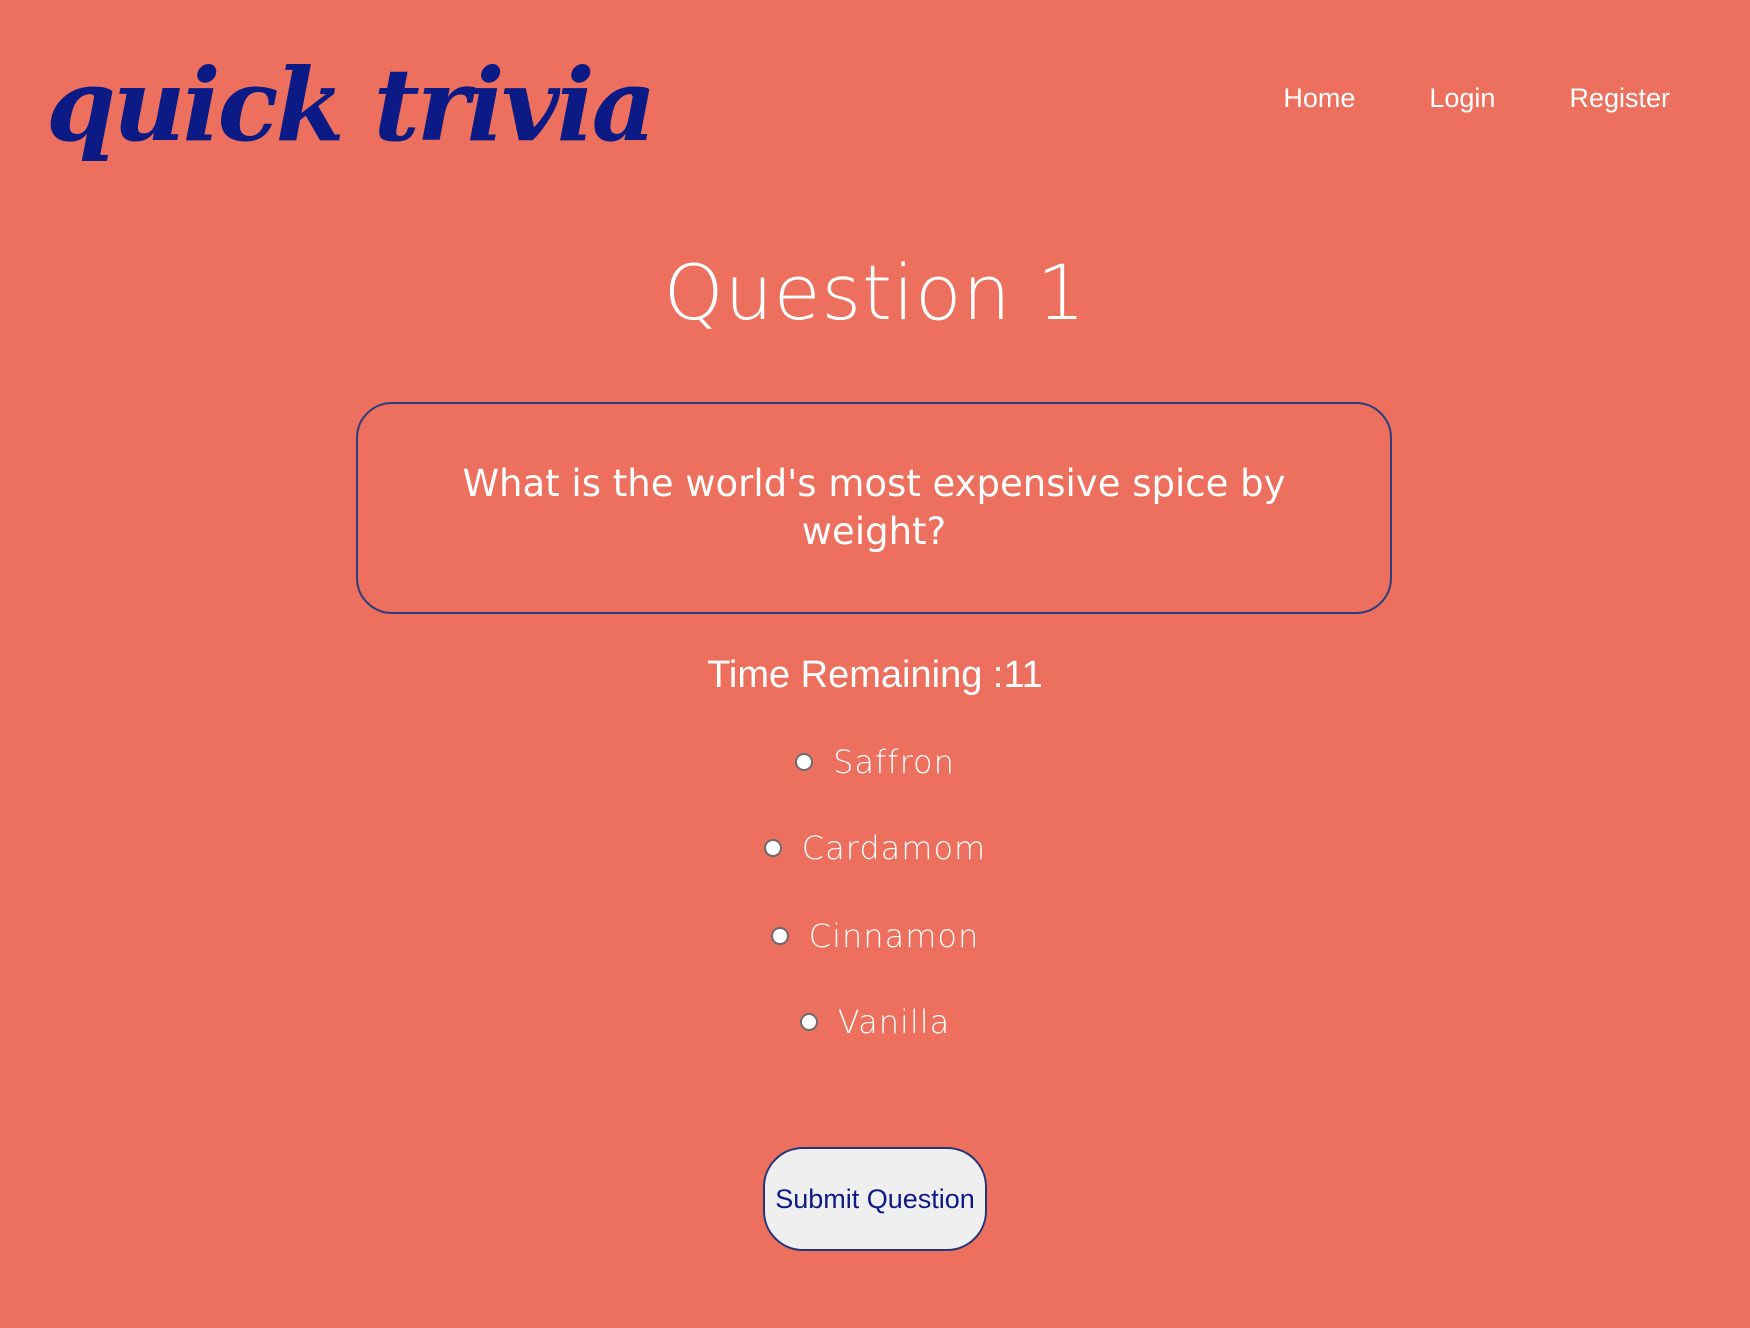  I want to click on main-nav: Home Login Register, so click(1476, 98).